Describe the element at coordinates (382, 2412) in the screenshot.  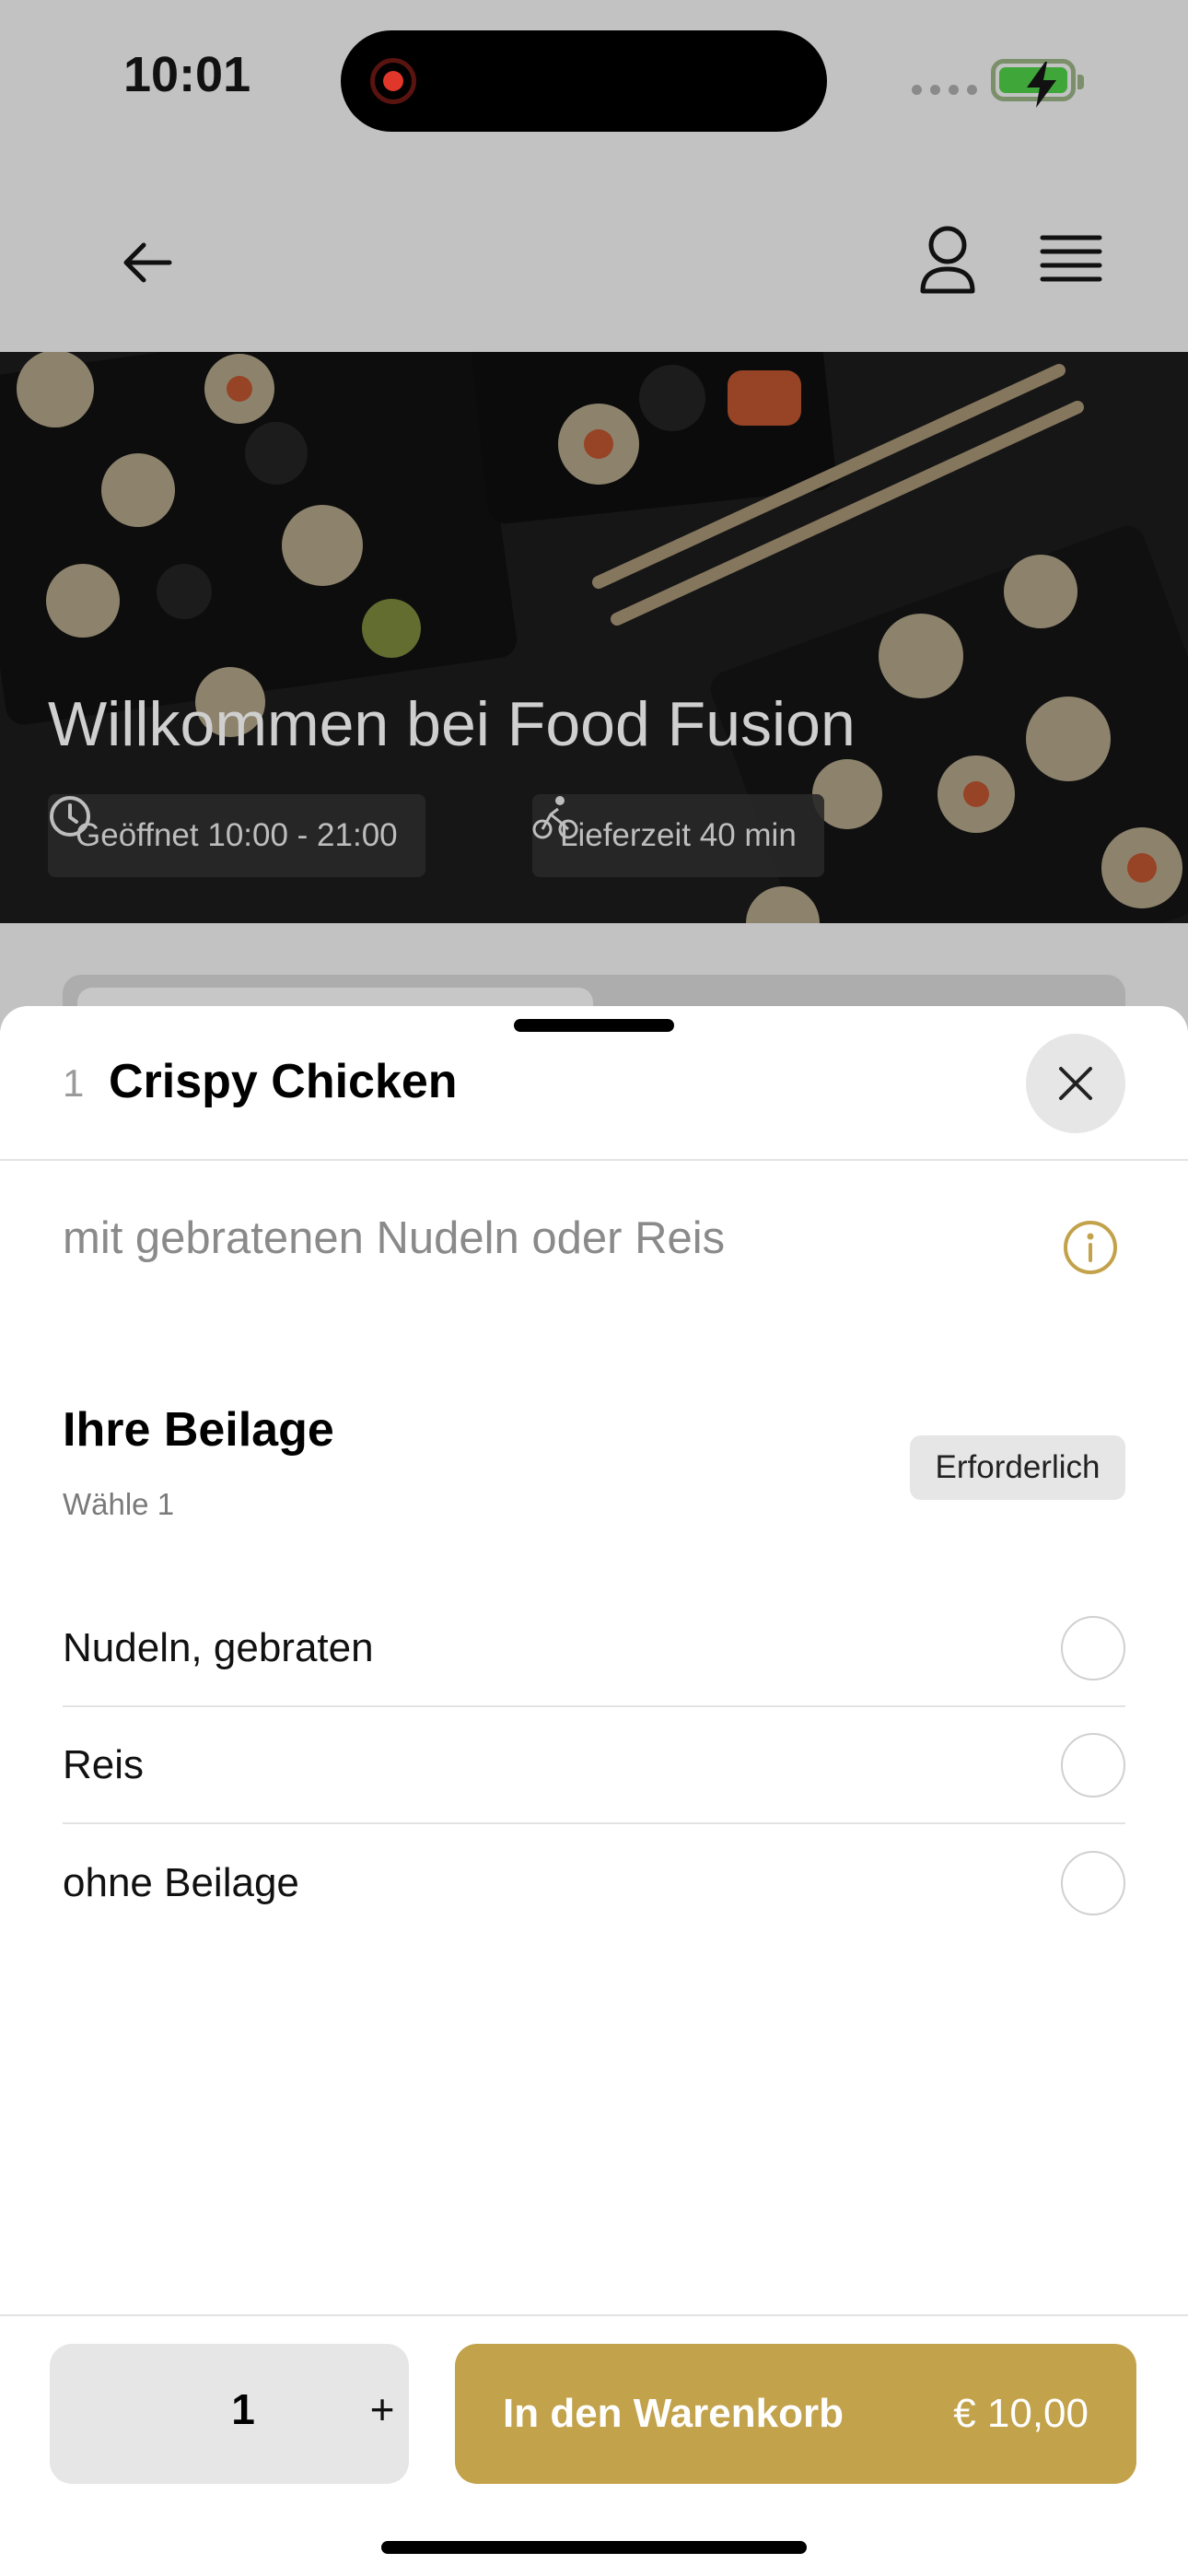
I see `quantity-plus-button: +` at that location.